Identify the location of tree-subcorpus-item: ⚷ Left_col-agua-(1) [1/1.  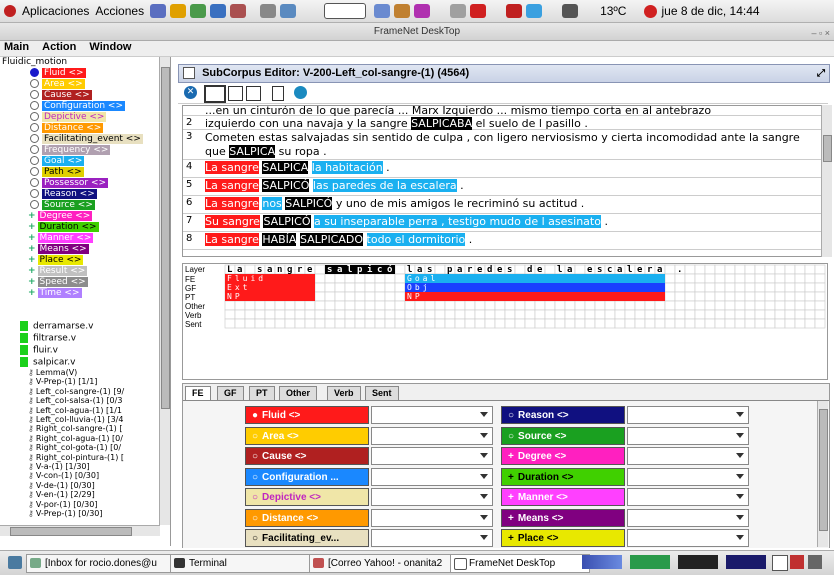
(75, 410).